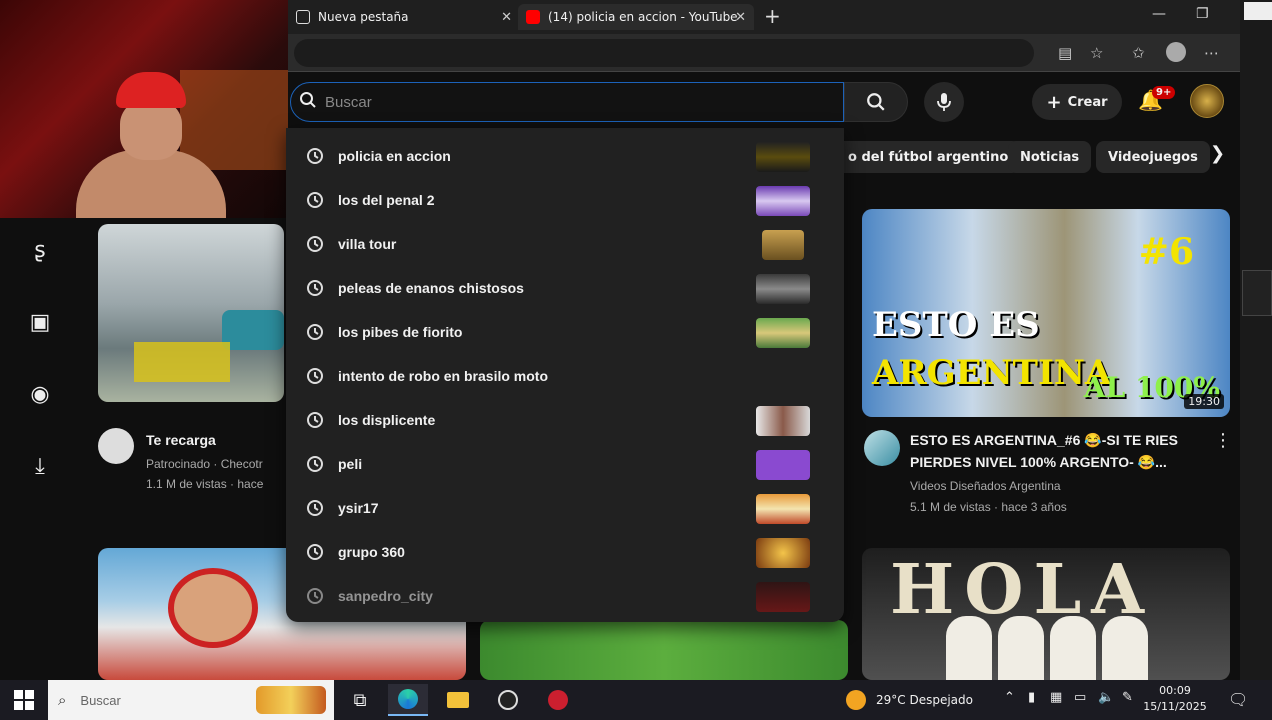 The width and height of the screenshot is (1272, 720). I want to click on search-button, so click(876, 102).